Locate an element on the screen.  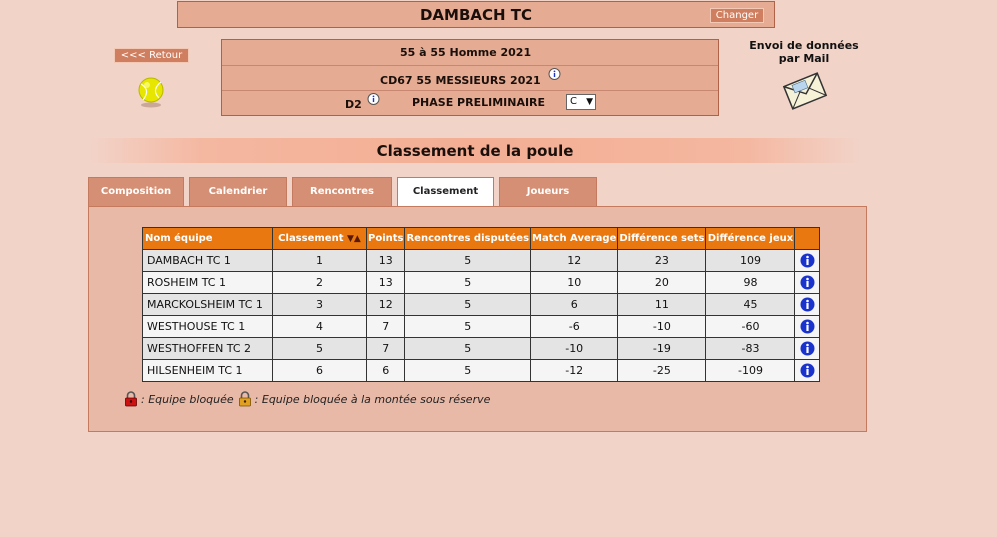
club-title: DAMBACH TC is located at coordinates (476, 15).